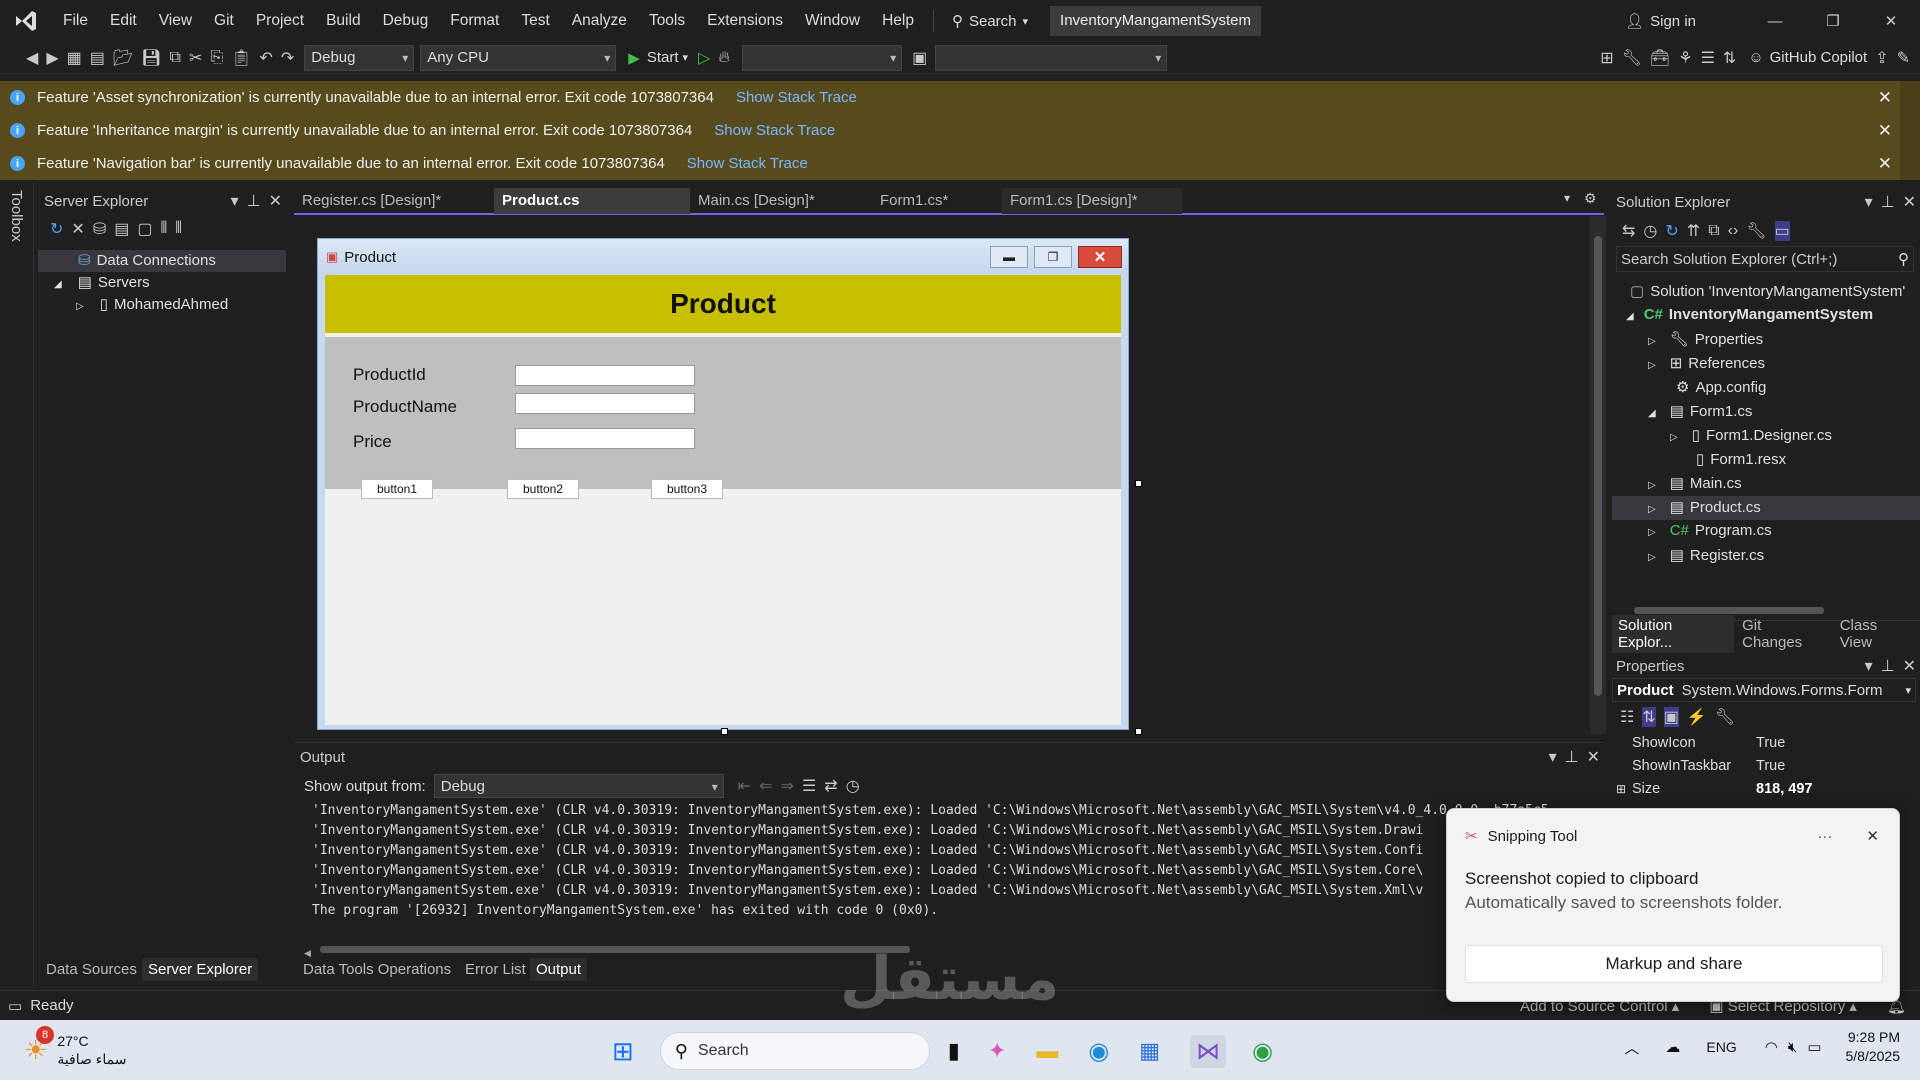 The height and width of the screenshot is (1080, 1920). I want to click on minimize-button: —, so click(1775, 21).